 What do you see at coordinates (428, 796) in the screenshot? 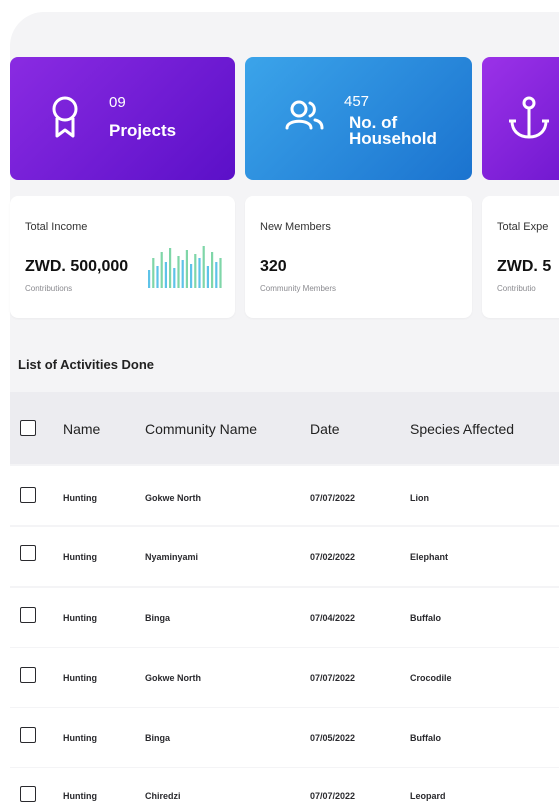
I see `row-species: Leopard` at bounding box center [428, 796].